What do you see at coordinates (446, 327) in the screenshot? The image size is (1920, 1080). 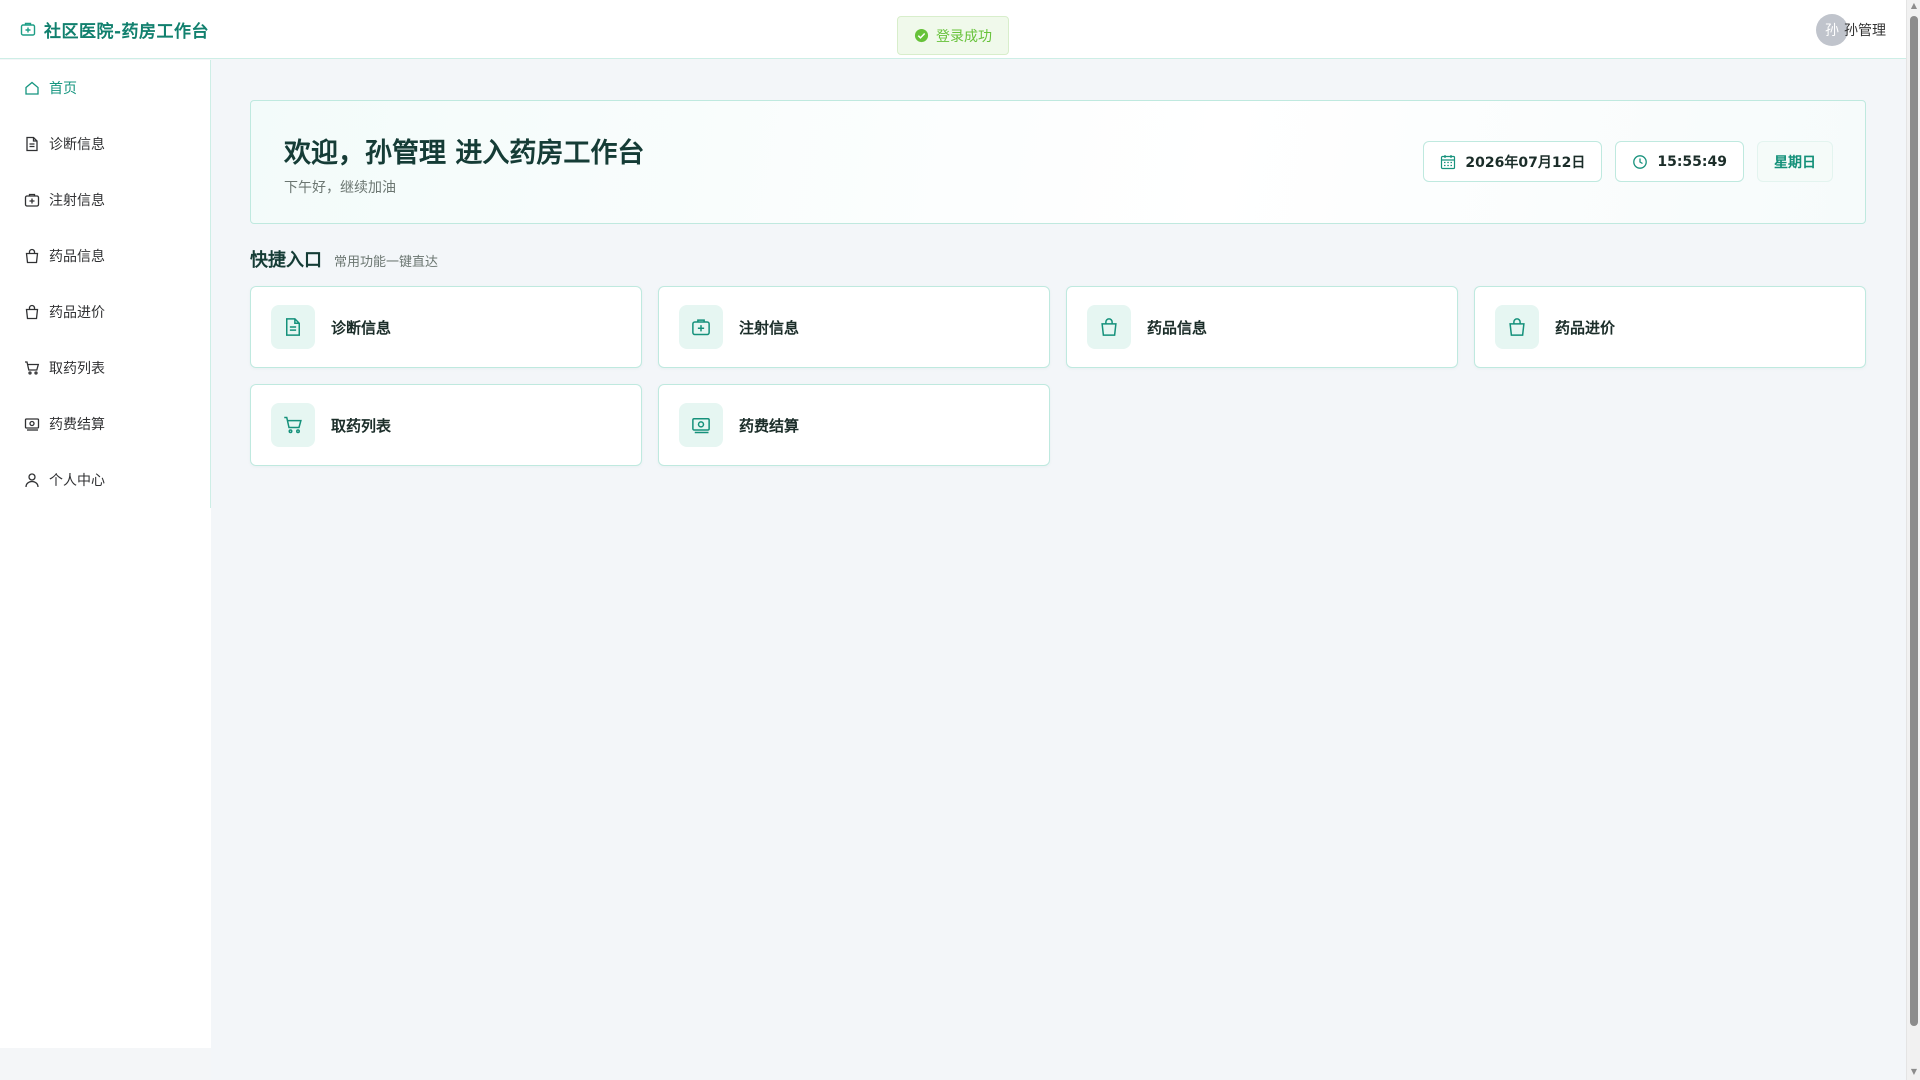 I see `quick-card-diagnosis: 诊断信息` at bounding box center [446, 327].